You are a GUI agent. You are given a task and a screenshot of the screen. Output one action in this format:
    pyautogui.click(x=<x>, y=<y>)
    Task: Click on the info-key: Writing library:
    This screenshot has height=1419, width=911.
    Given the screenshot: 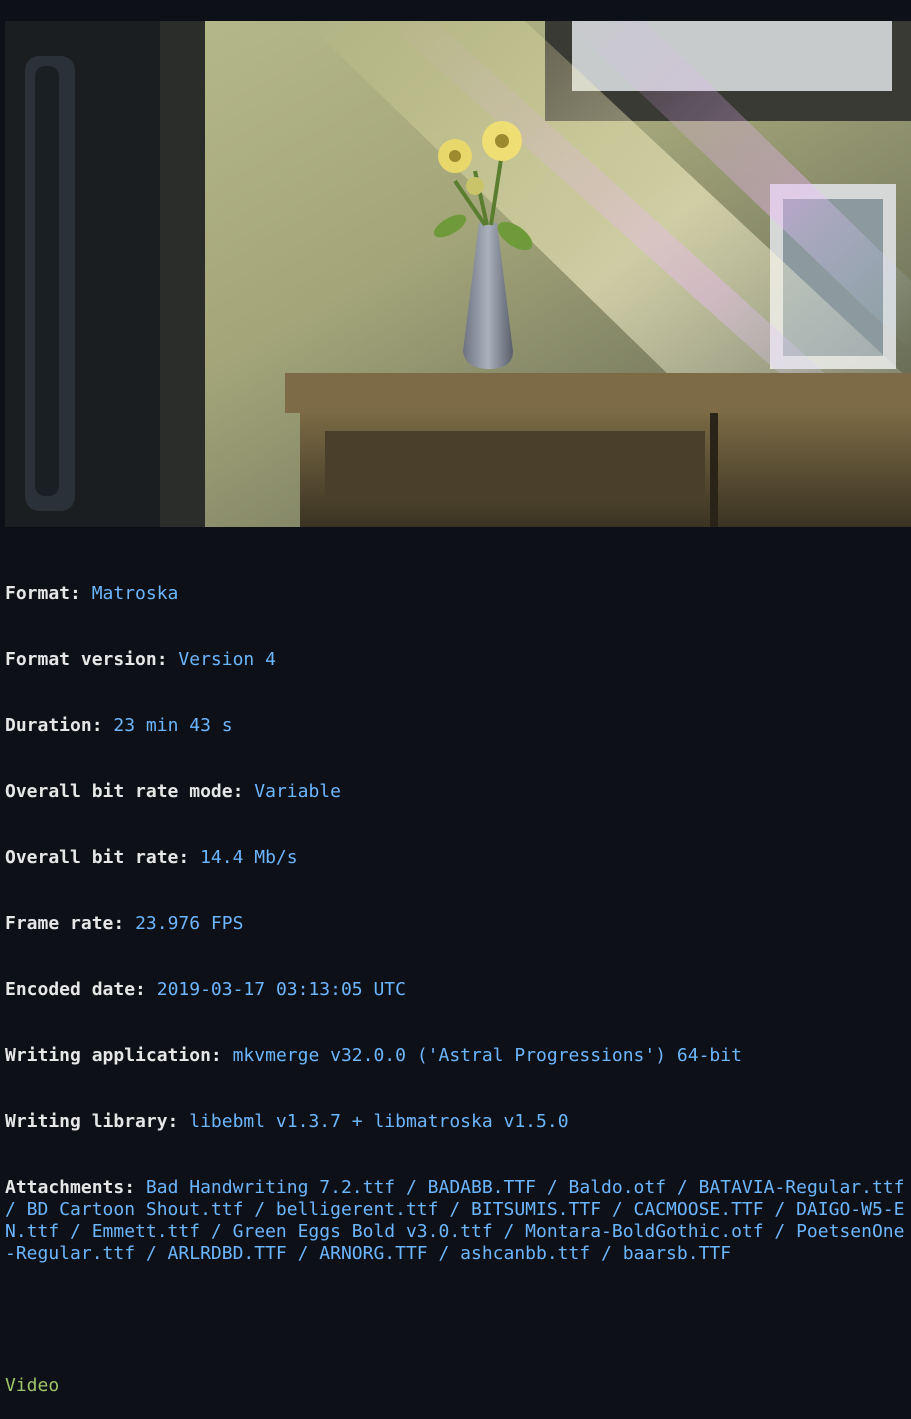 What is the action you would take?
    pyautogui.click(x=92, y=1121)
    